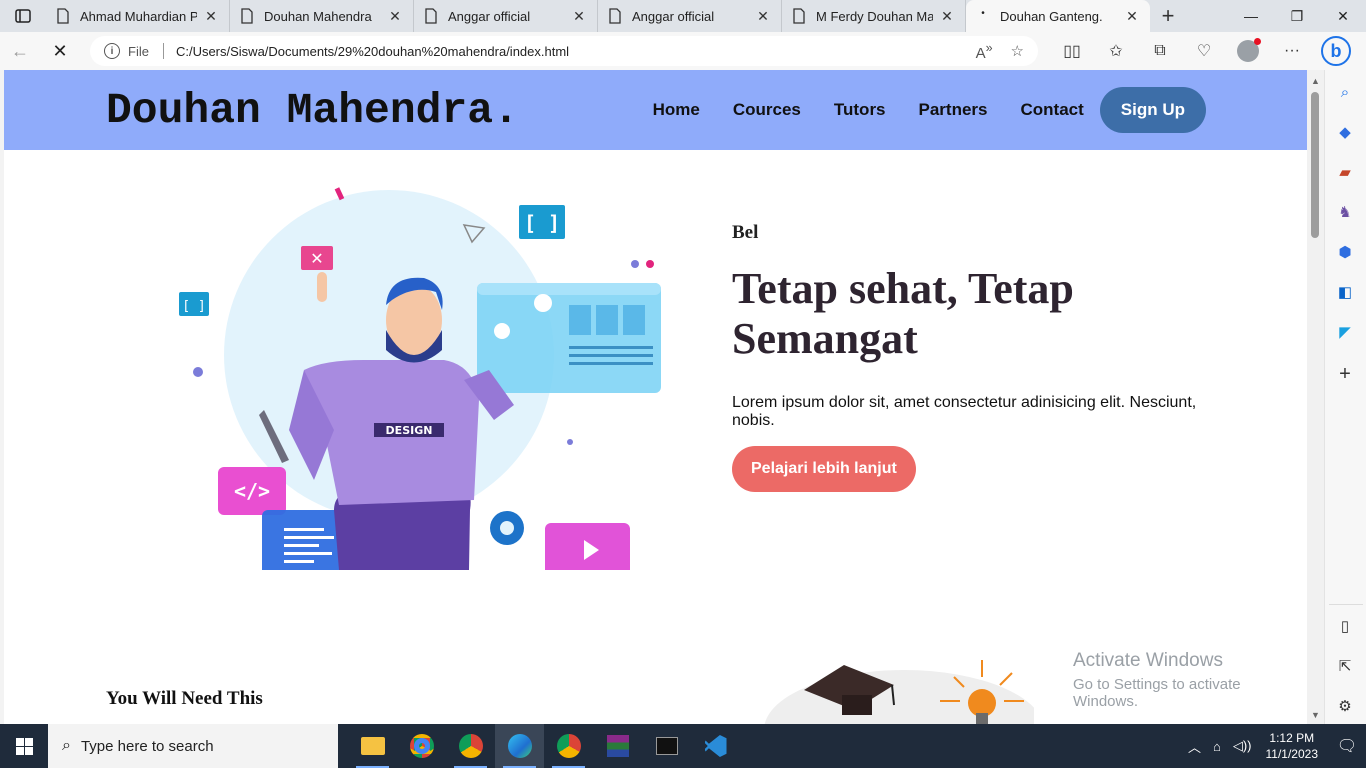 The image size is (1366, 768). I want to click on chrome-user-app, so click(568, 746).